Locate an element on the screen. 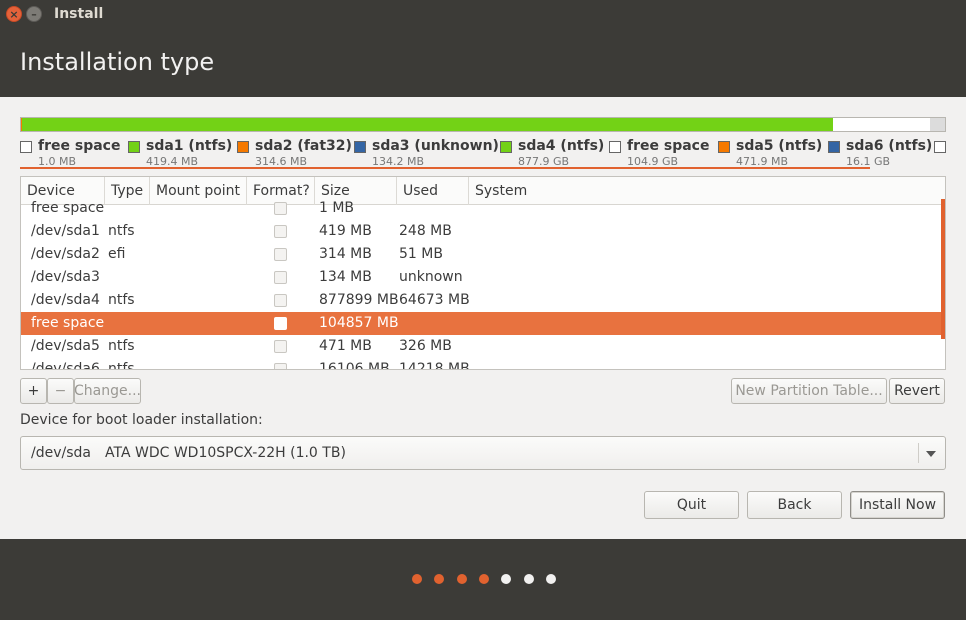 Image resolution: width=966 pixels, height=620 pixels. legend-name: sda6 (ntfs) is located at coordinates (889, 146).